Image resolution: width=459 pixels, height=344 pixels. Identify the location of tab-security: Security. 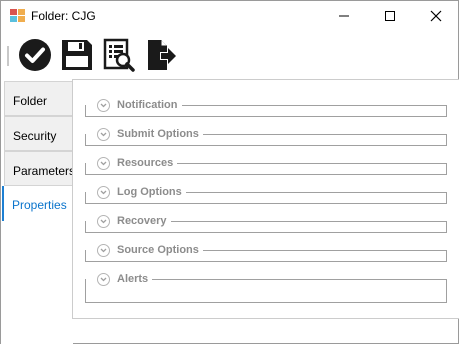
(38, 133).